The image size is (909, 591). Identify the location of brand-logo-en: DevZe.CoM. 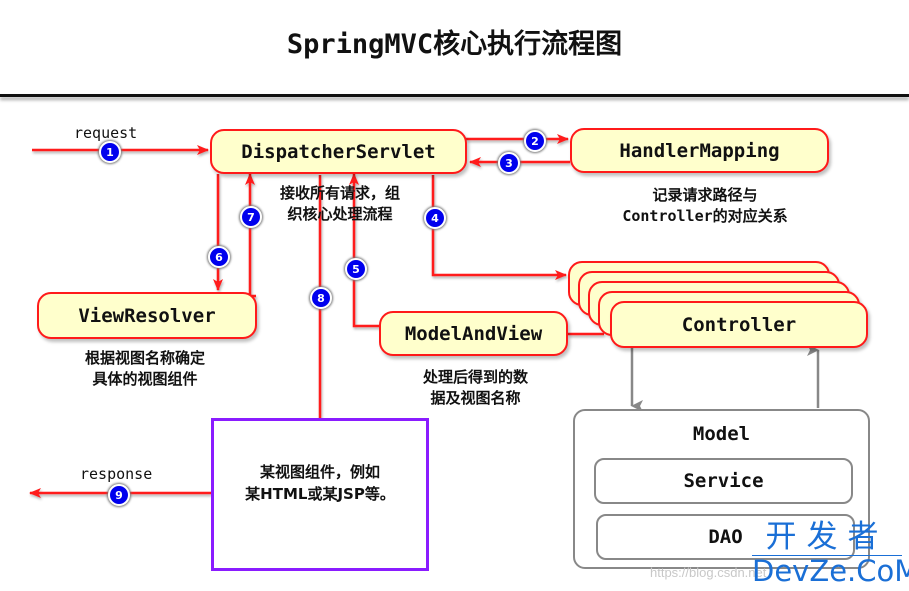
(830, 571).